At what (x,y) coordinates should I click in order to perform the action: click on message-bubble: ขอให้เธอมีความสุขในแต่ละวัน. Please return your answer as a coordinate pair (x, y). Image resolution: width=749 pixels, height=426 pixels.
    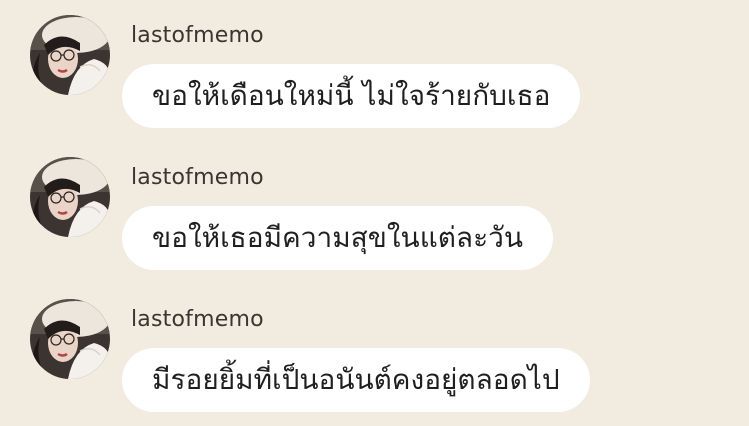
    Looking at the image, I should click on (337, 238).